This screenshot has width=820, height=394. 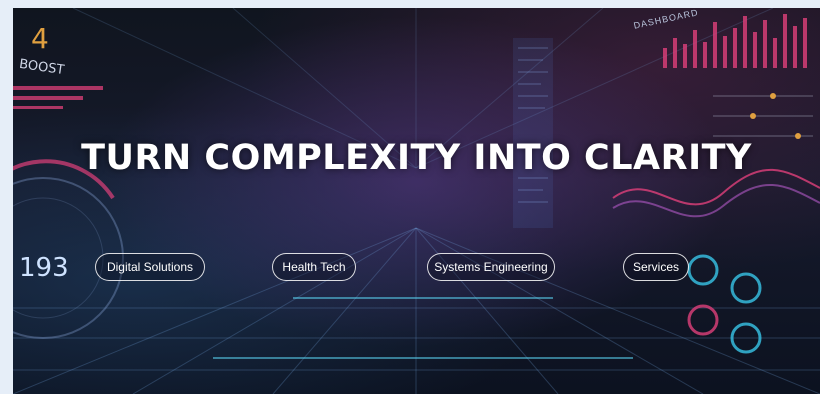 What do you see at coordinates (416, 158) in the screenshot?
I see `hero-headline: TURN COMPLEXITY INTO CLARITY` at bounding box center [416, 158].